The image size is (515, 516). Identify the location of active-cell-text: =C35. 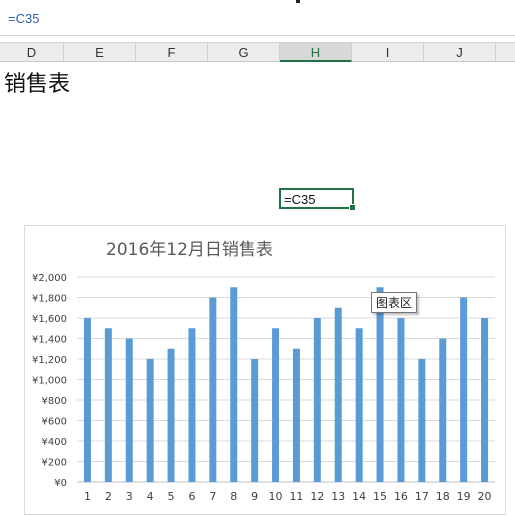
(300, 199).